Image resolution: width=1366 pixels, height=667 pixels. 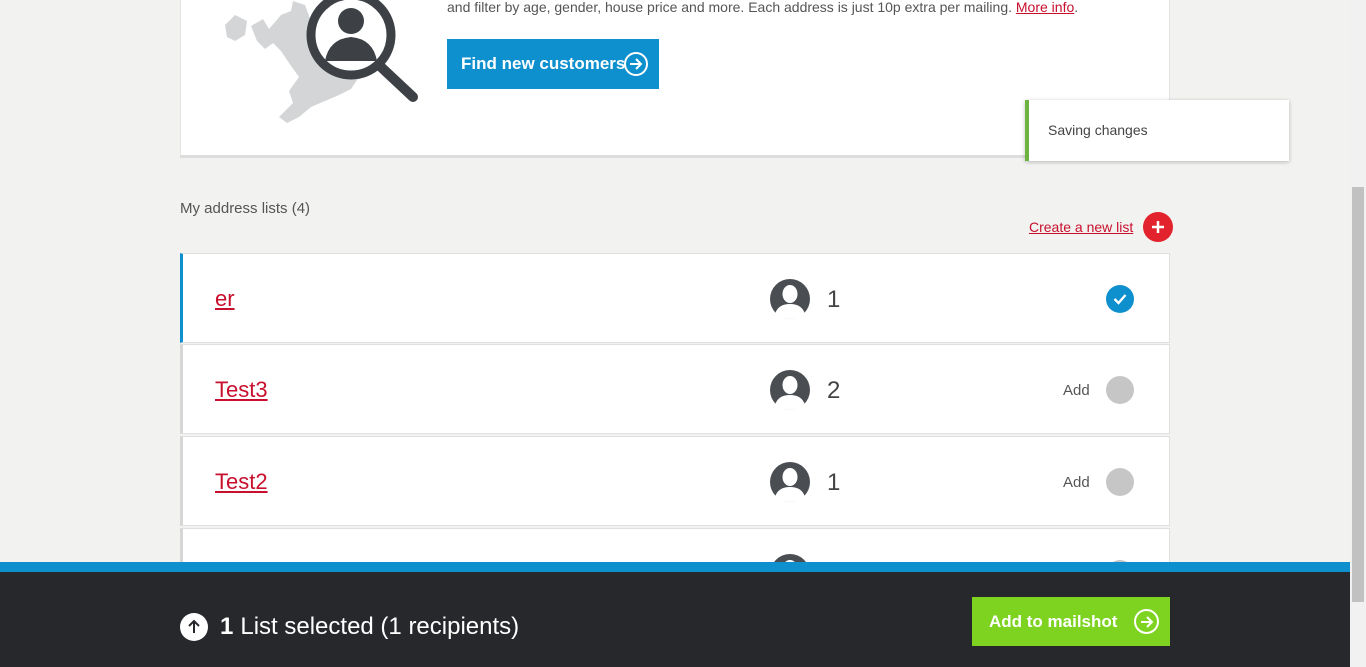 I want to click on toast-message: Saving changes, so click(x=1098, y=130).